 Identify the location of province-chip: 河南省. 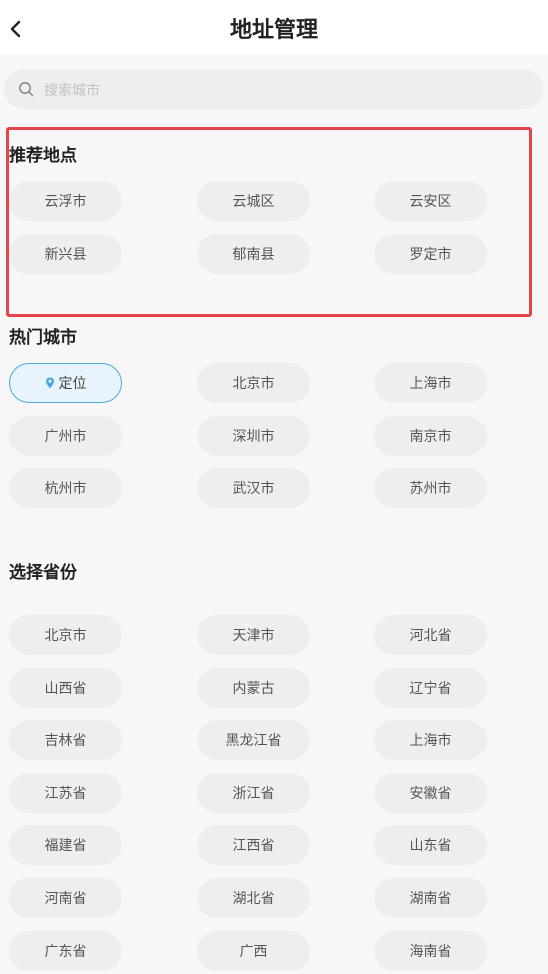
(65, 898).